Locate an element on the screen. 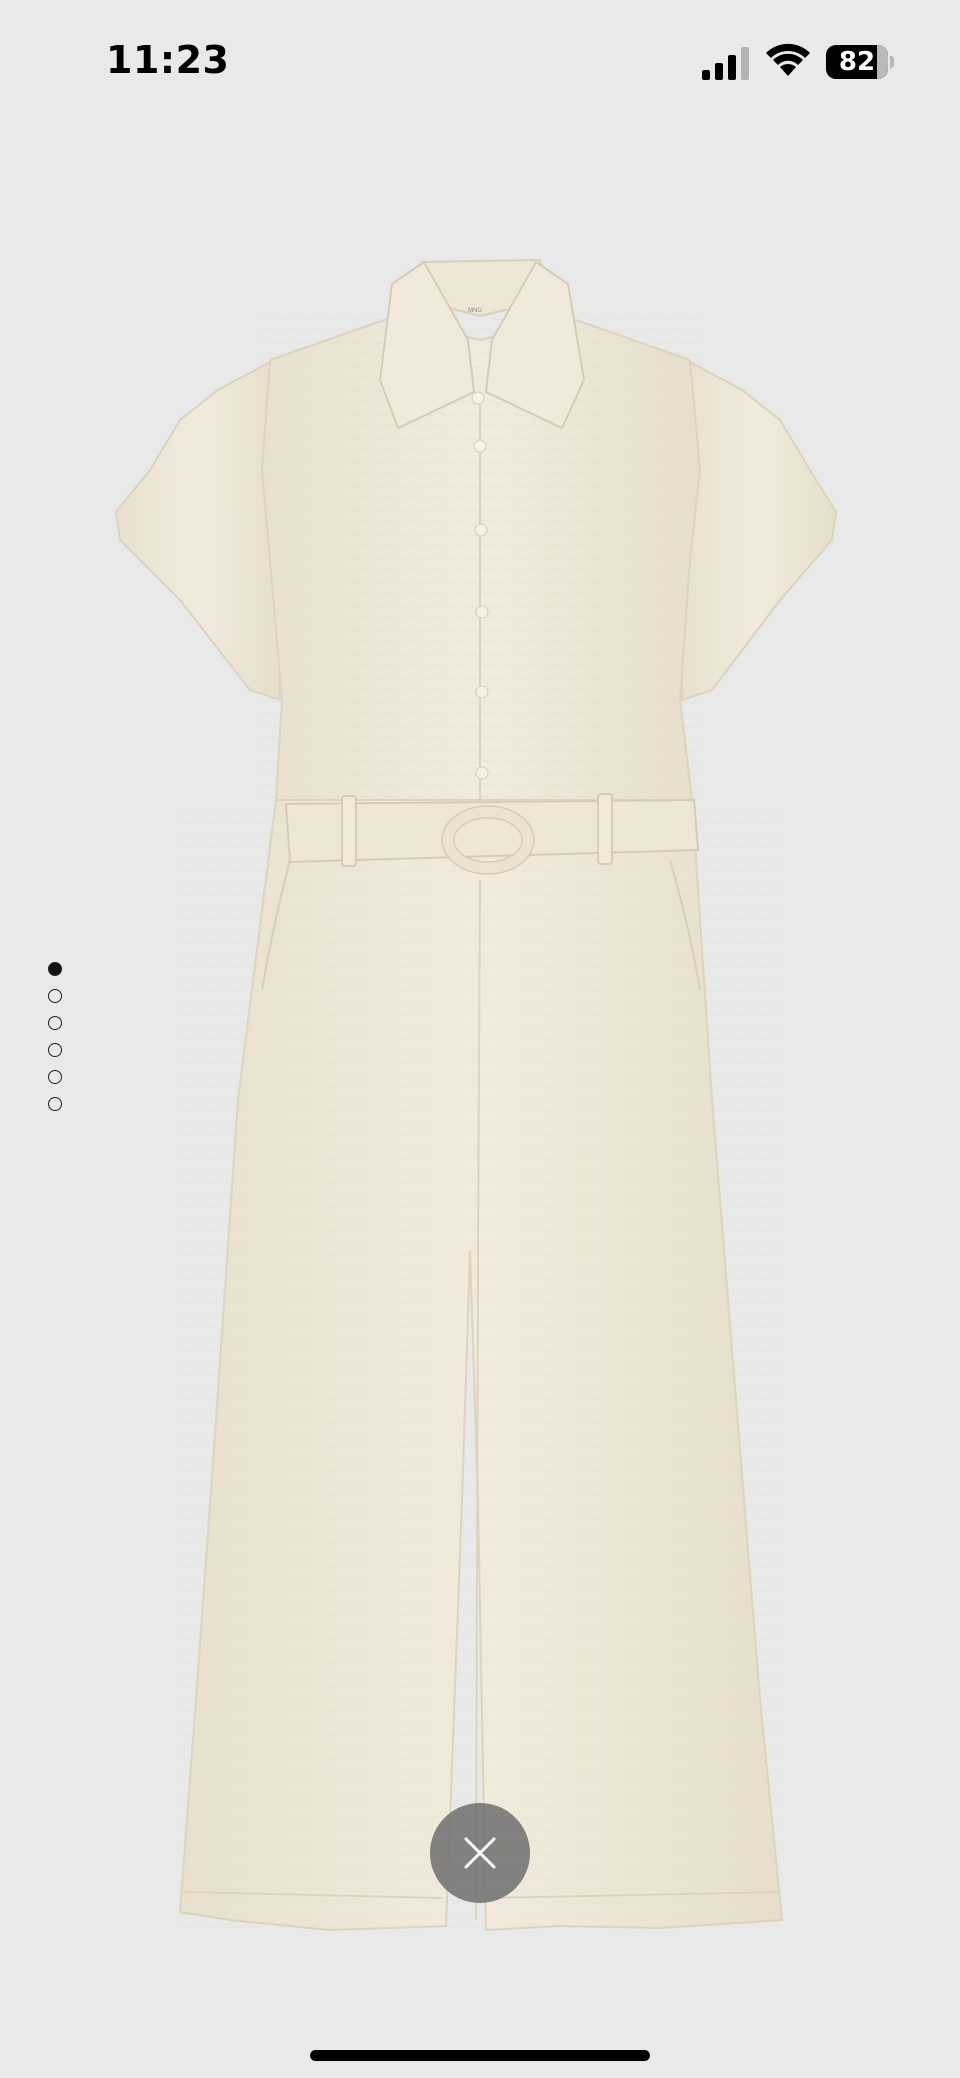 The height and width of the screenshot is (2078, 960). image-pager is located at coordinates (58, 1043).